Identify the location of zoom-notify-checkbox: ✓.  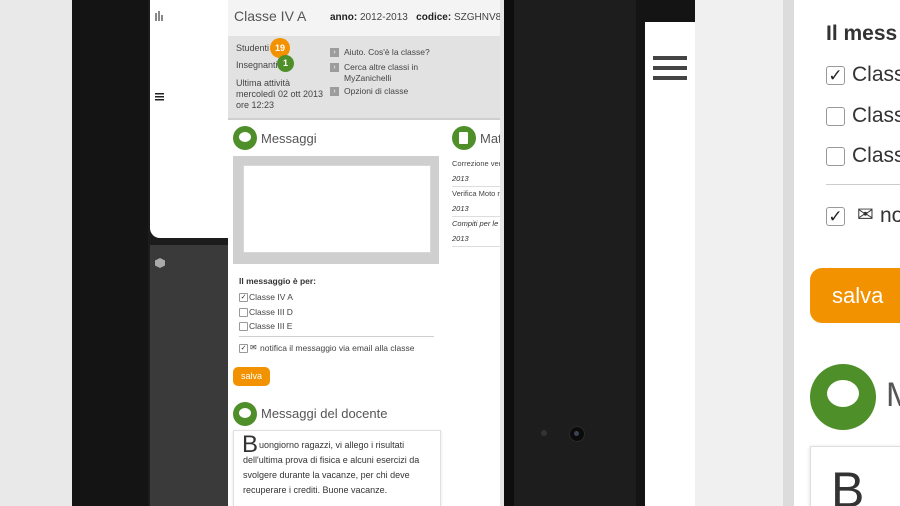
(835, 216).